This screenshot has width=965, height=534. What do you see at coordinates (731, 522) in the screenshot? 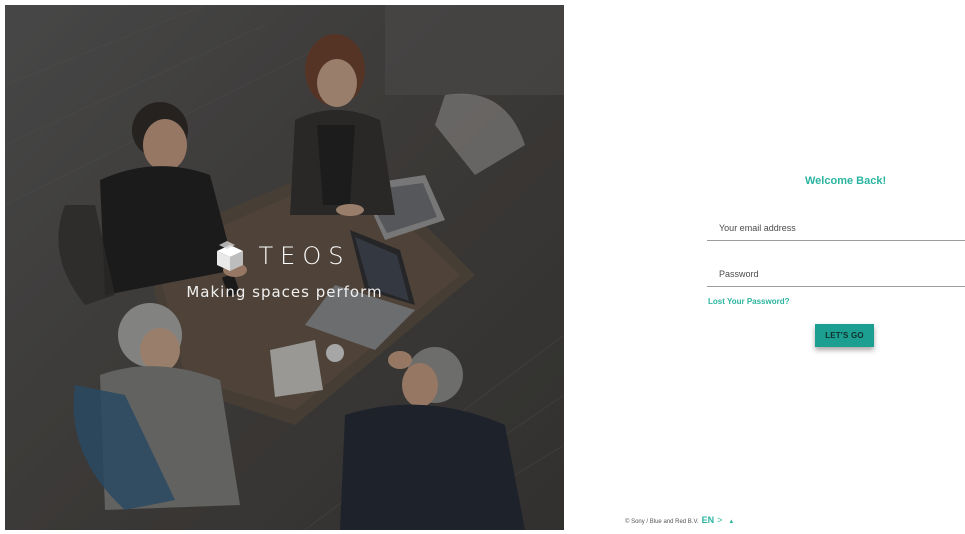
I see `language-caret-icon: ▲` at bounding box center [731, 522].